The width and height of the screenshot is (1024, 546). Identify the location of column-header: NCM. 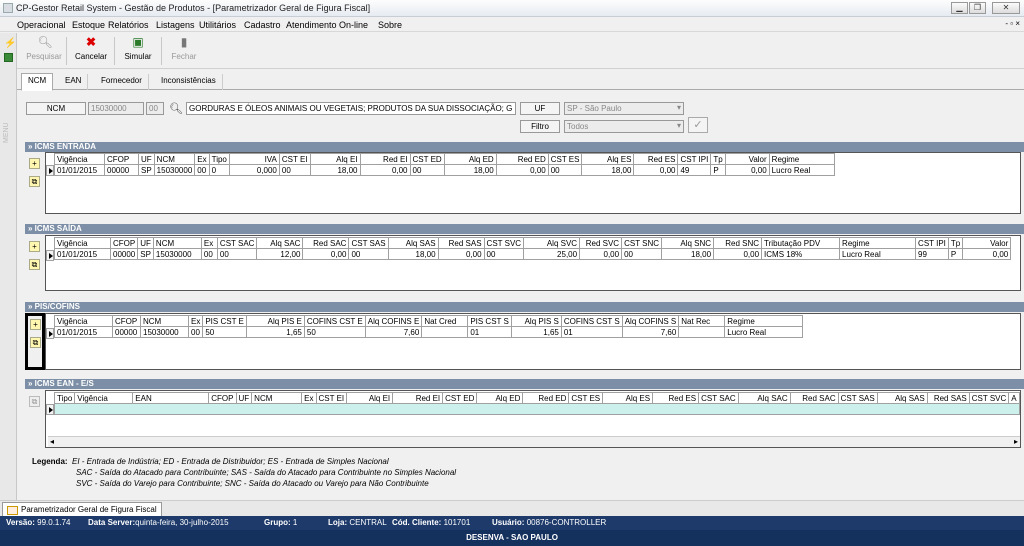
(164, 321).